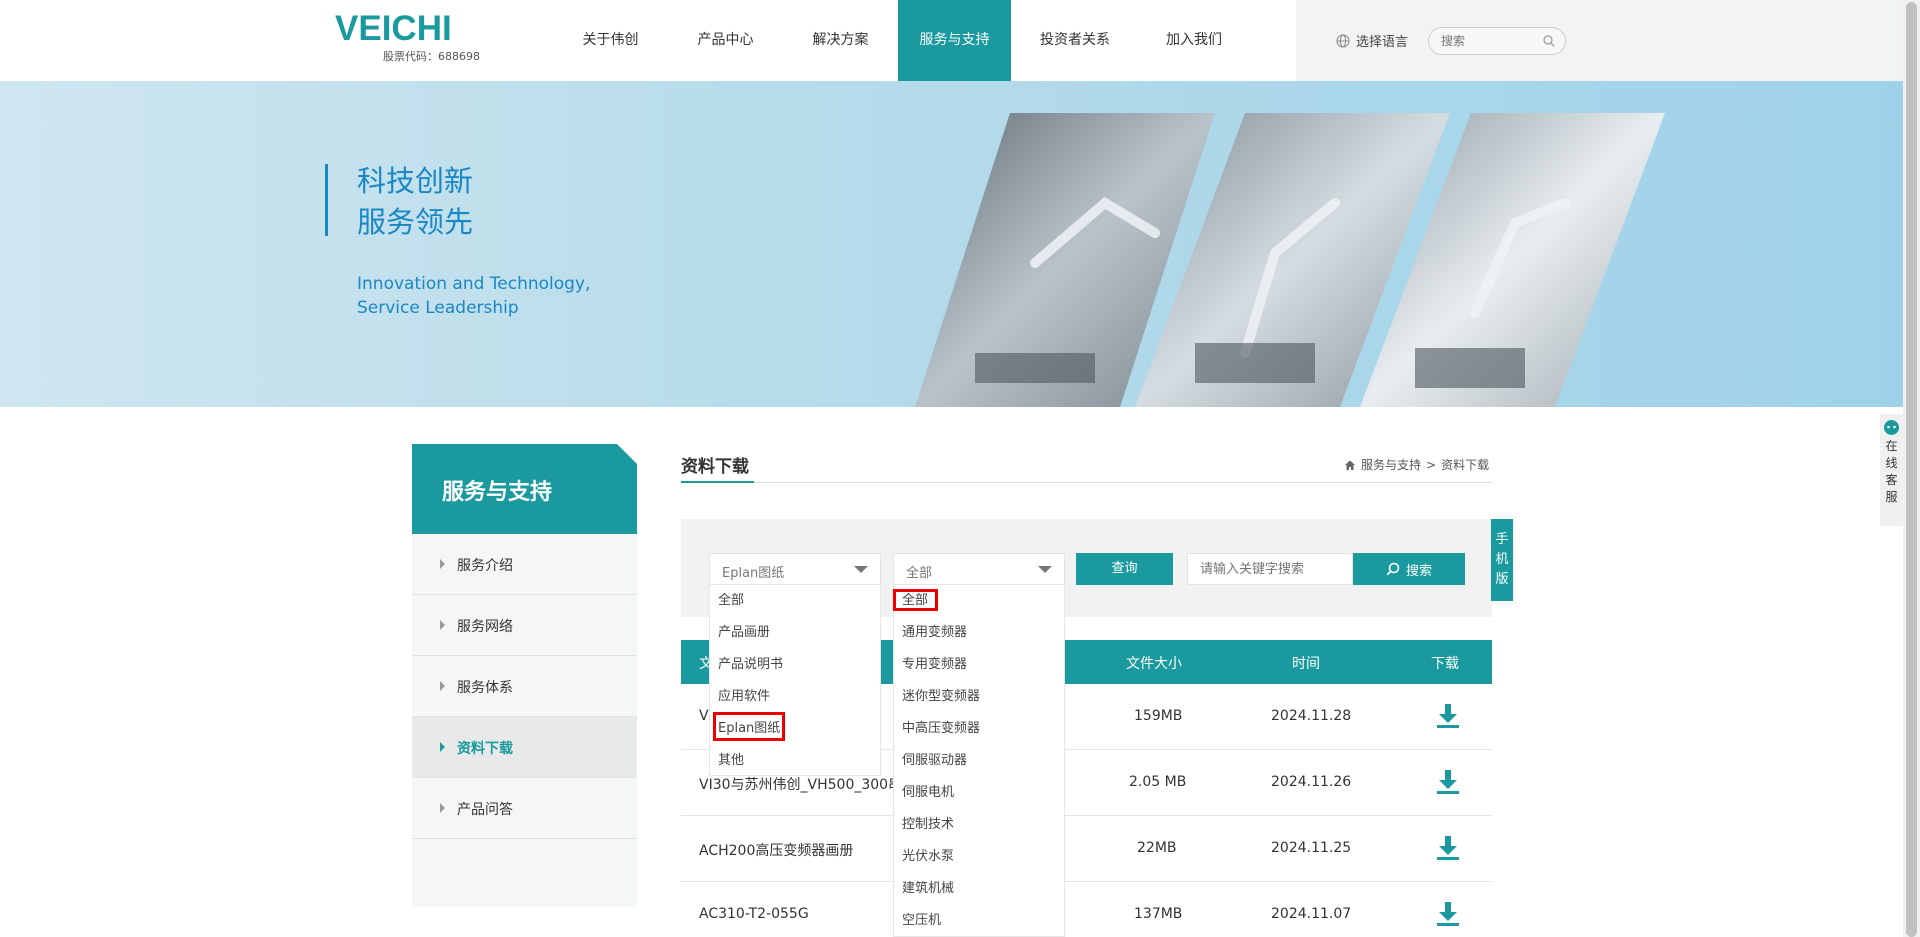  Describe the element at coordinates (979, 569) in the screenshot. I see `category-select: 全部` at that location.